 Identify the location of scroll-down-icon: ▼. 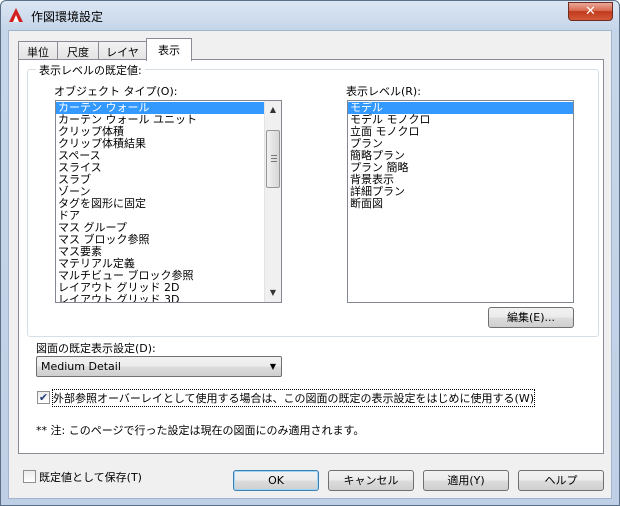
(273, 293).